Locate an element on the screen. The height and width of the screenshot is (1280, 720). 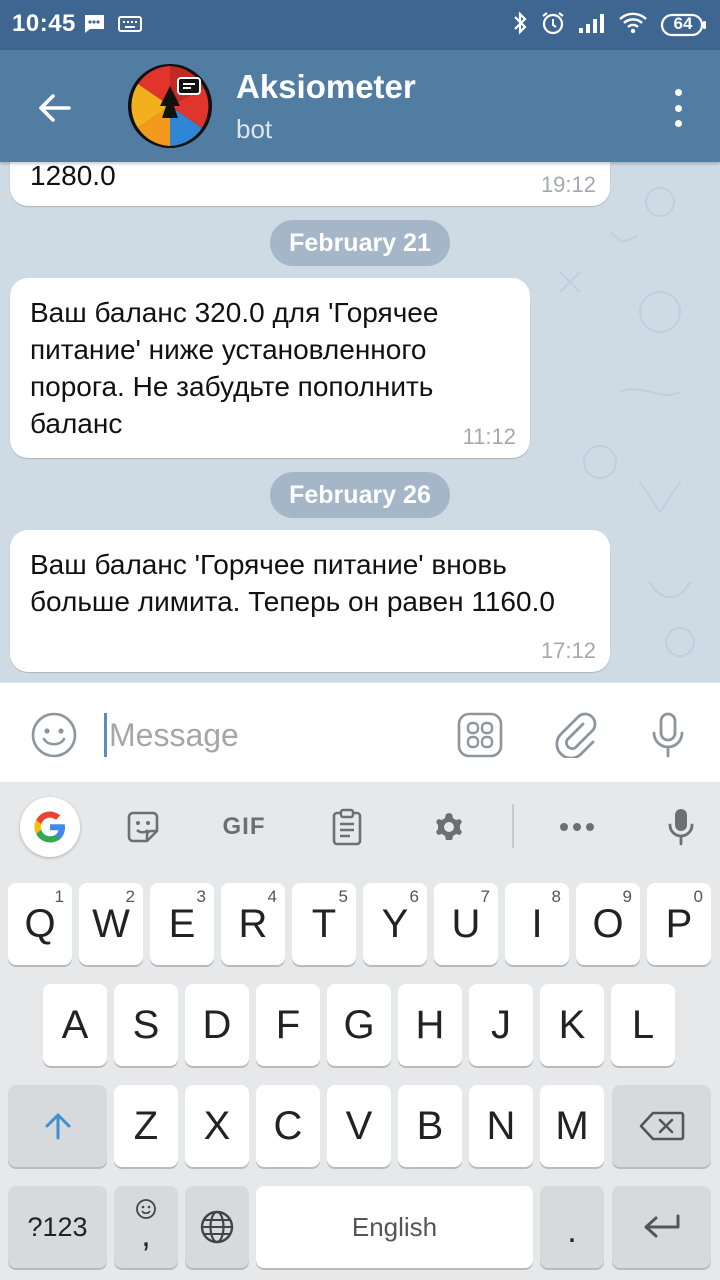
key-hint: 5 is located at coordinates (343, 896).